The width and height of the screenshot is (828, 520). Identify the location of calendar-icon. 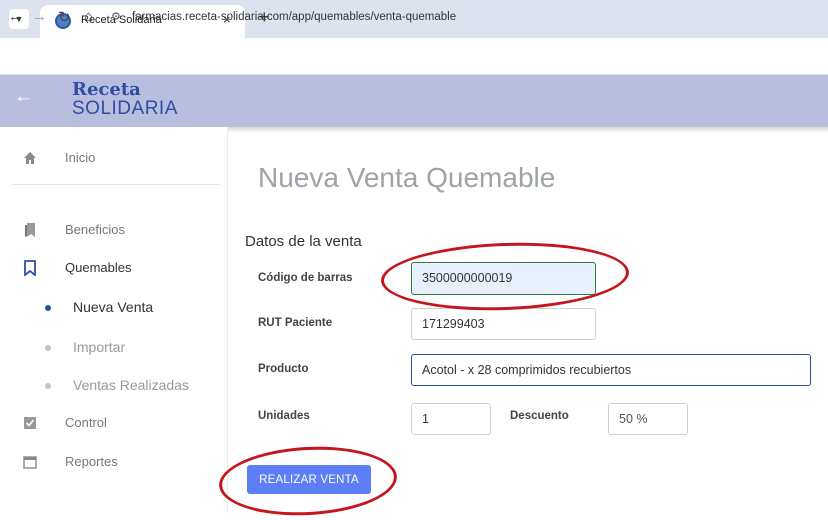
(30, 462).